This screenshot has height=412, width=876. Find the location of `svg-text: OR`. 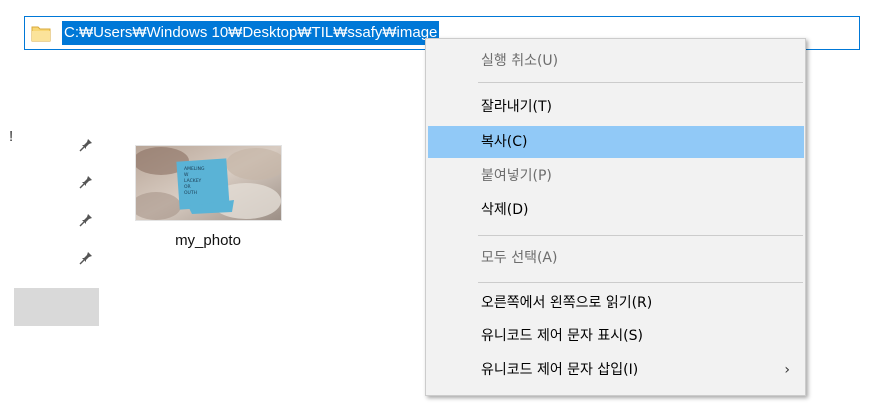

svg-text: OR is located at coordinates (187, 187).